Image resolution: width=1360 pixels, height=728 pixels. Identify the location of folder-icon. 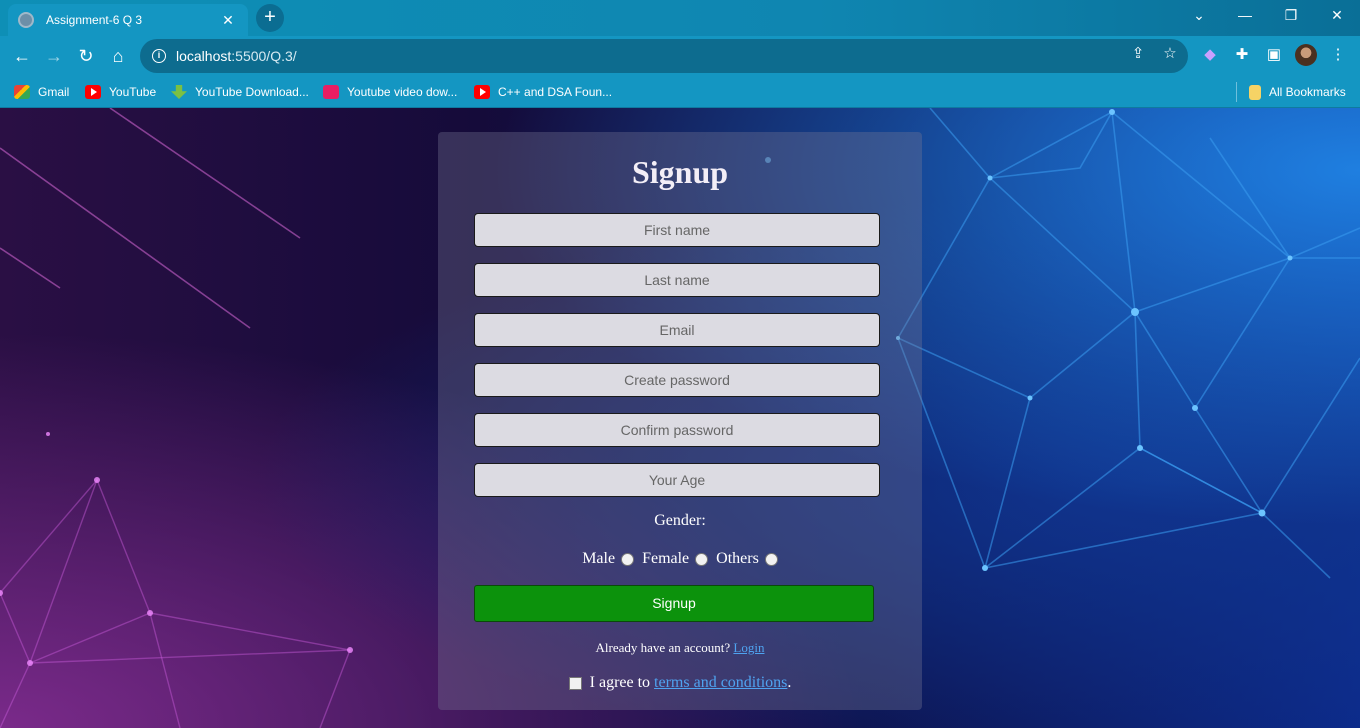
(1255, 92).